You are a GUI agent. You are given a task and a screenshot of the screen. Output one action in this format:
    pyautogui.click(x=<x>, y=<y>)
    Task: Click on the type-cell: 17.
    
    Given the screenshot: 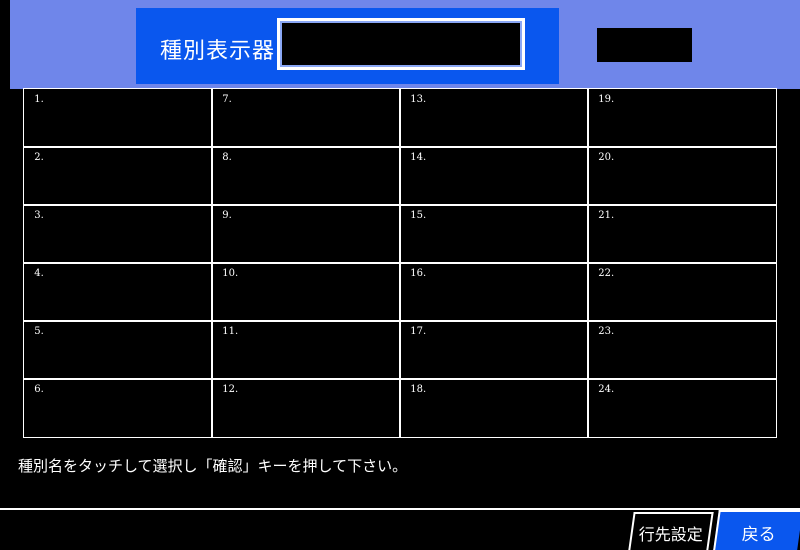 What is the action you would take?
    pyautogui.click(x=494, y=350)
    